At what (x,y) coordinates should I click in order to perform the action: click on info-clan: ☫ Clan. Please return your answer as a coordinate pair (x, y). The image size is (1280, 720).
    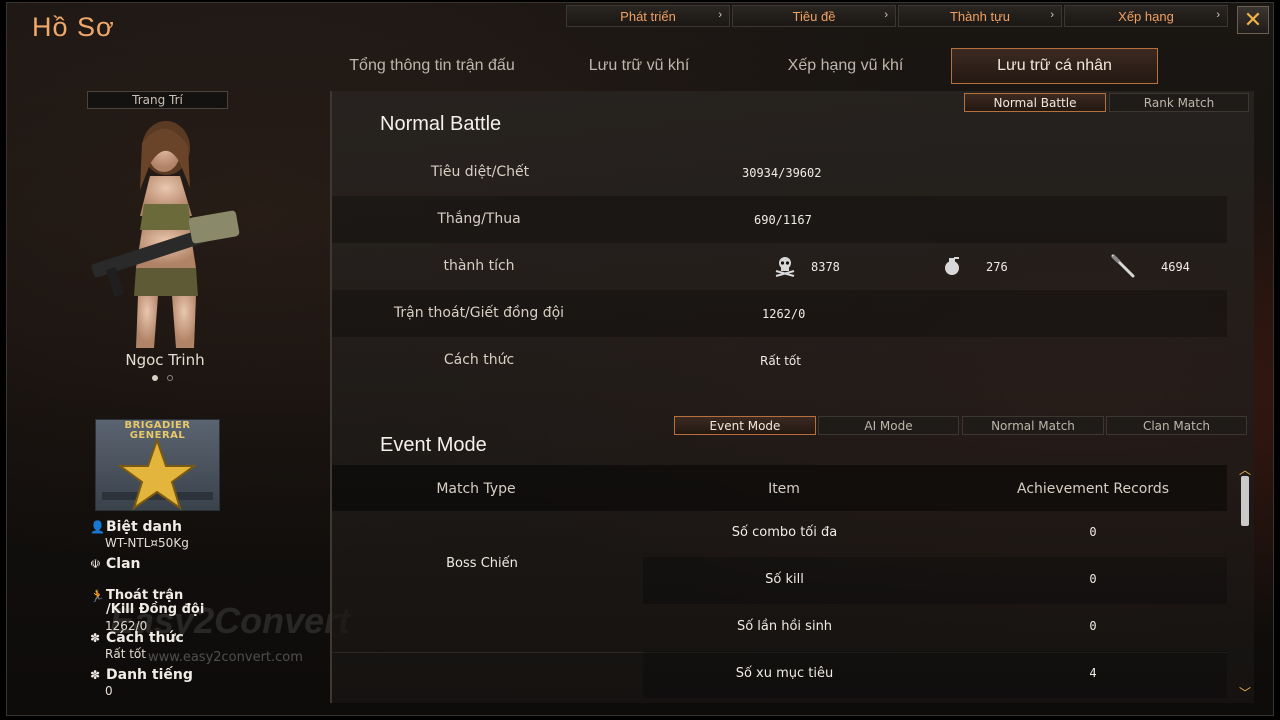
    Looking at the image, I should click on (115, 564).